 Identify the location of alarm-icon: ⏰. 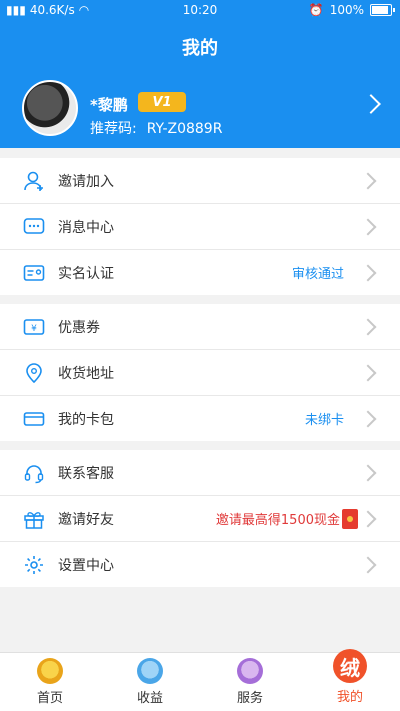
(316, 10).